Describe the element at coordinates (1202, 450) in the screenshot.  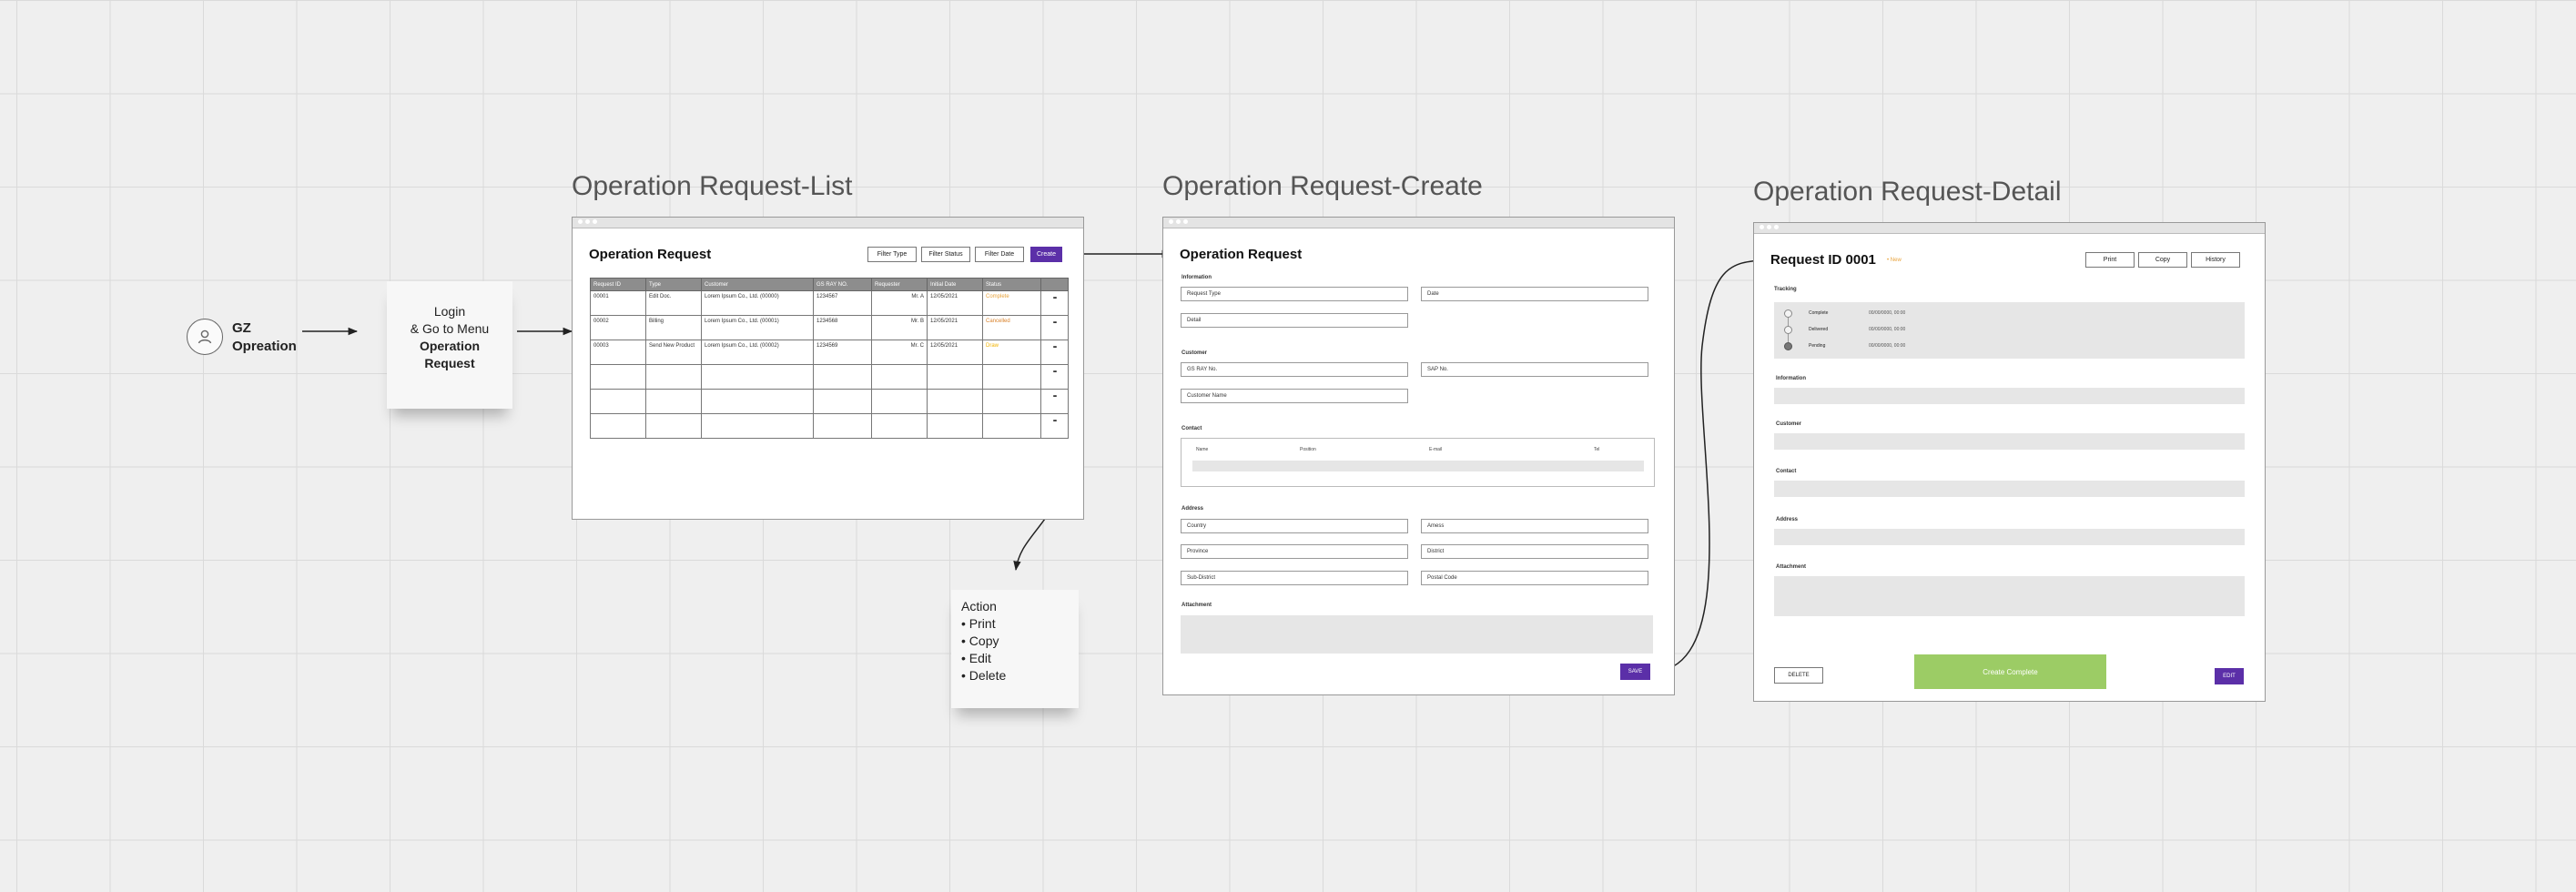
I see `contact-col-name: Name` at that location.